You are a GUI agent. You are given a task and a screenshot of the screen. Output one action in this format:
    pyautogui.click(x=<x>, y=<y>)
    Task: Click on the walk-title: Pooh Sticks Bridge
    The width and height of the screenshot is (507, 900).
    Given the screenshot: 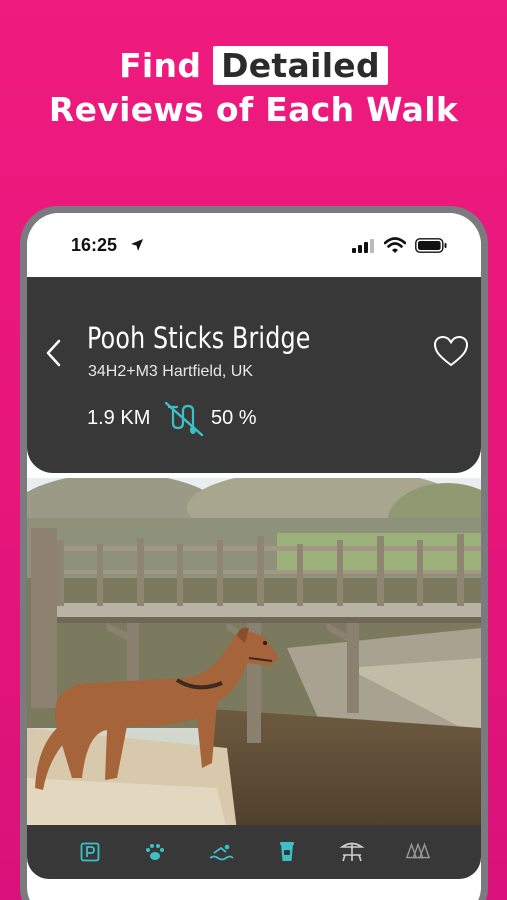 What is the action you would take?
    pyautogui.click(x=199, y=338)
    